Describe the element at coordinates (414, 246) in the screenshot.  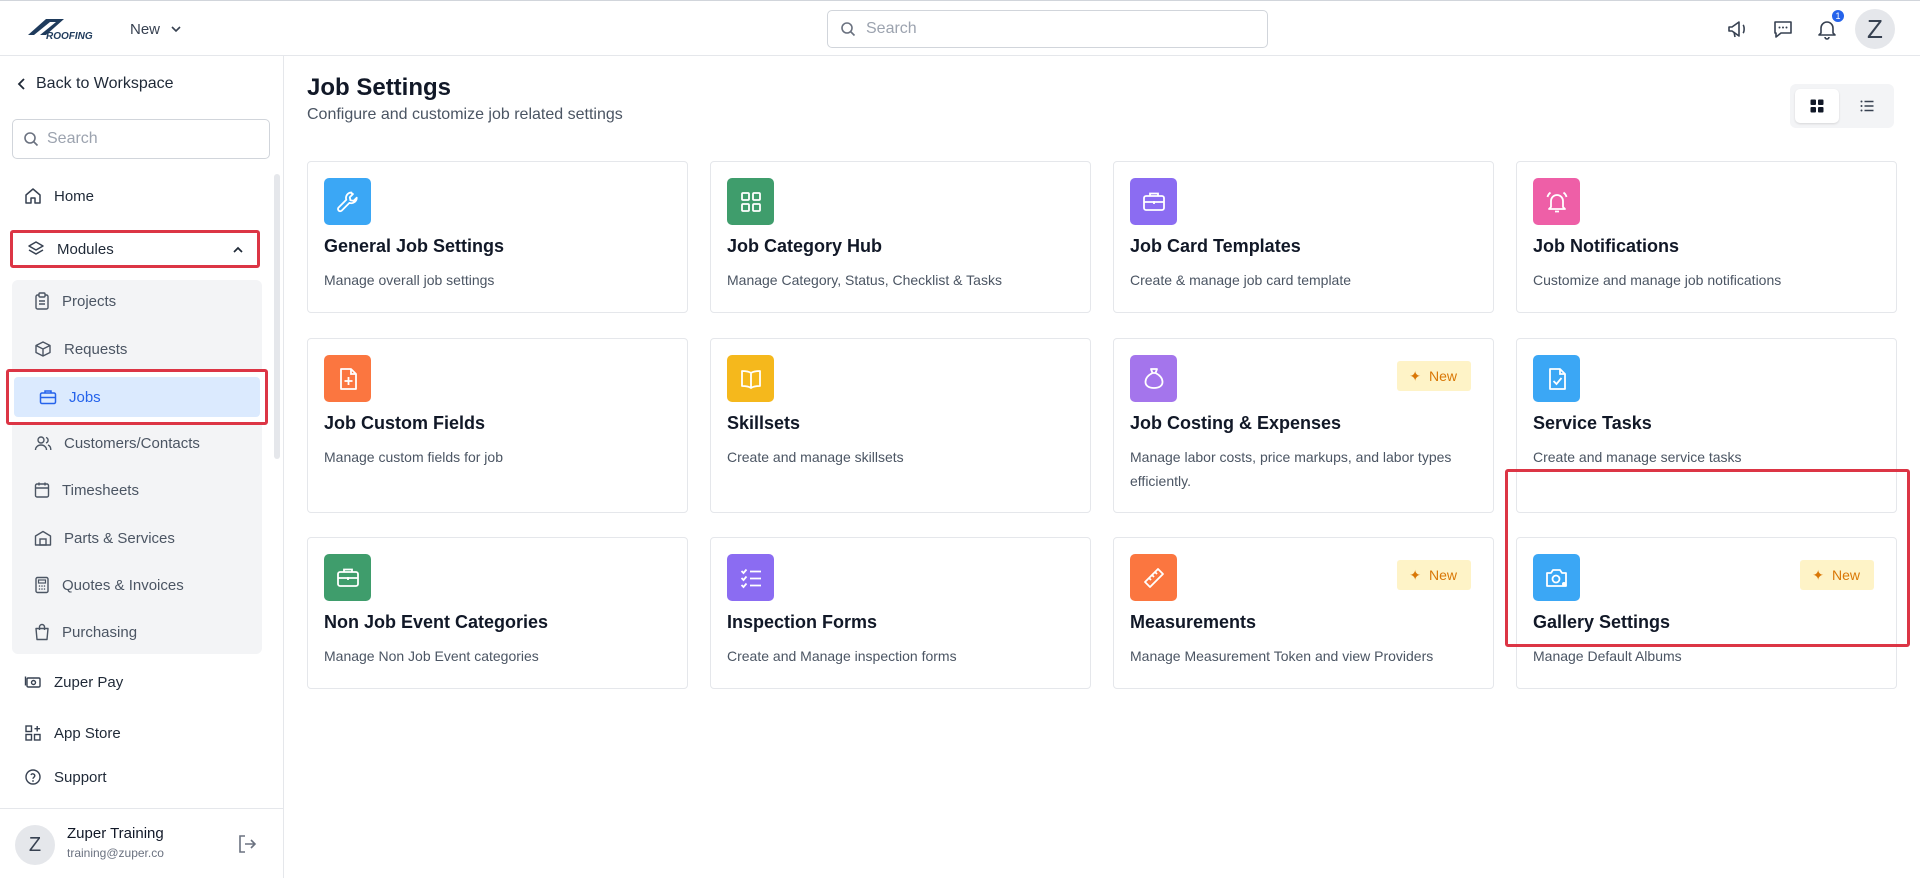
I see `card-title: General Job Settings` at that location.